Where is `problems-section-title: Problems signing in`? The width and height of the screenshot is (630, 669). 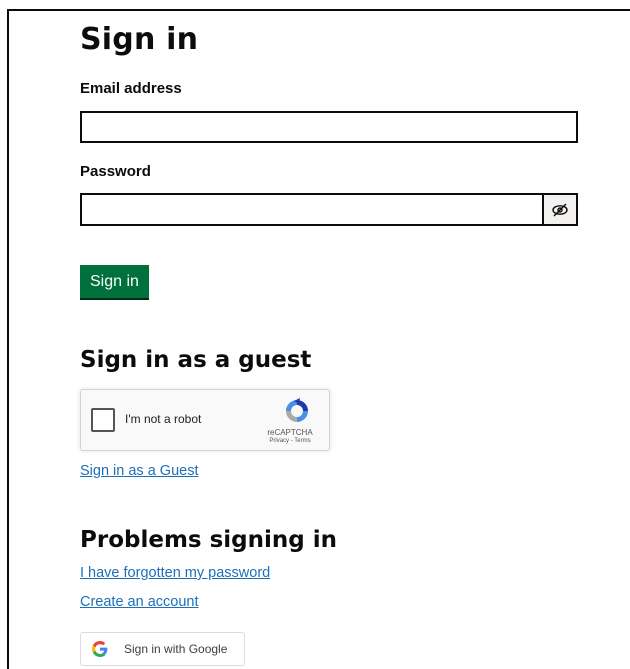
problems-section-title: Problems signing in is located at coordinates (209, 540).